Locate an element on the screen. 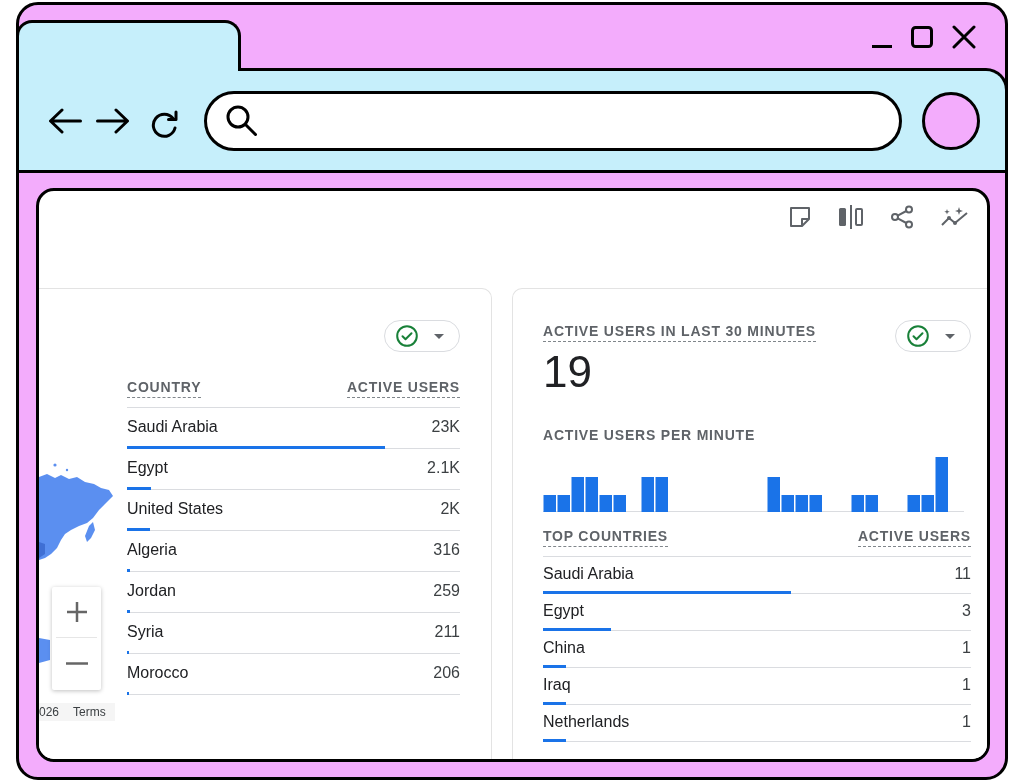 The height and width of the screenshot is (783, 1024). country-name: China is located at coordinates (564, 648).